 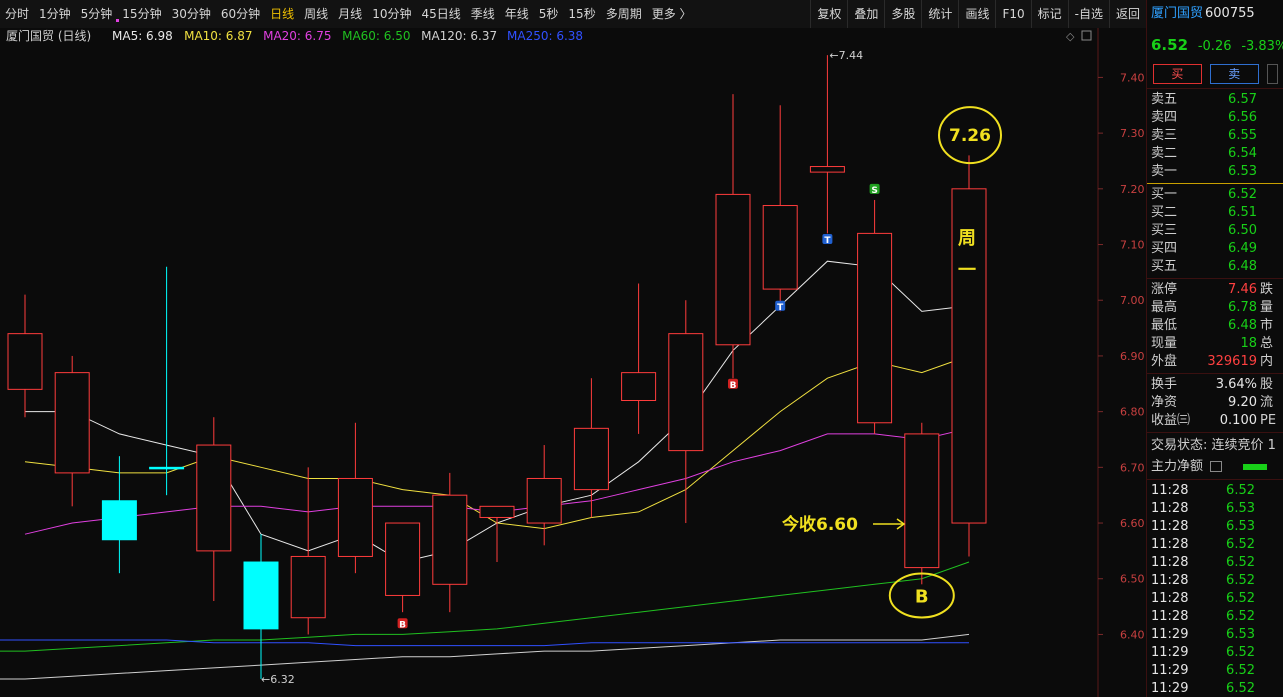 I want to click on period-tab: 季线, so click(x=483, y=14).